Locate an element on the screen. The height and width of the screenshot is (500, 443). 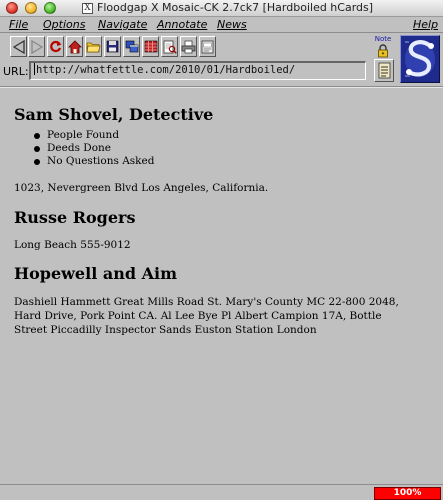
grid-window-icon is located at coordinates (150, 46).